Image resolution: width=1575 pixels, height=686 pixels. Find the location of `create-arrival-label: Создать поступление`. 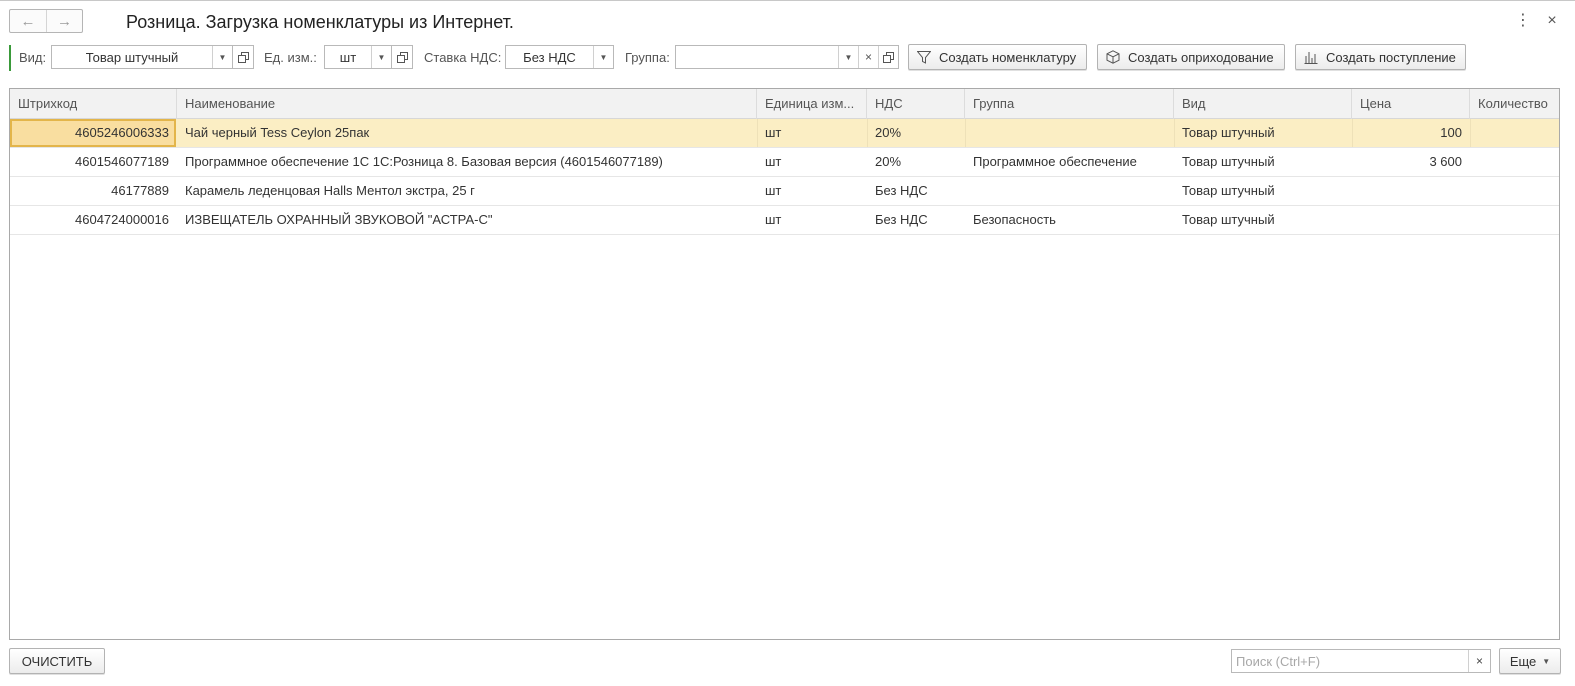

create-arrival-label: Создать поступление is located at coordinates (1391, 57).